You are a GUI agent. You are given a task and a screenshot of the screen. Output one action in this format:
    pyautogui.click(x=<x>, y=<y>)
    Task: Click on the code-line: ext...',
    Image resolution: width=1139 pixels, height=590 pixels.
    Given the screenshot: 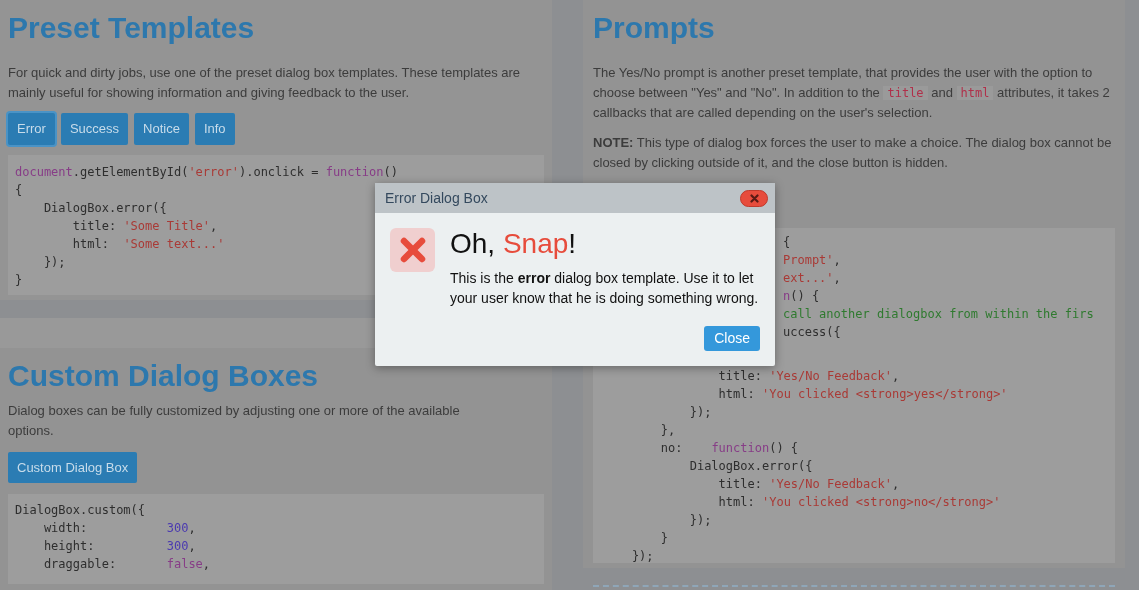 What is the action you would take?
    pyautogui.click(x=812, y=278)
    